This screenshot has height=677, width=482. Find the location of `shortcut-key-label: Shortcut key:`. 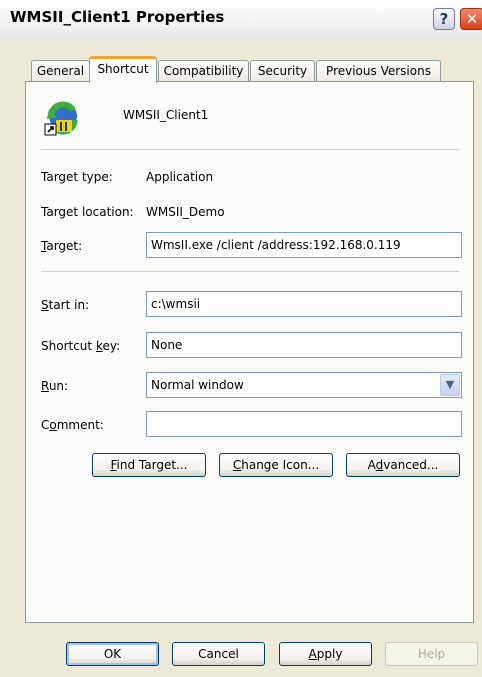

shortcut-key-label: Shortcut key: is located at coordinates (81, 346).